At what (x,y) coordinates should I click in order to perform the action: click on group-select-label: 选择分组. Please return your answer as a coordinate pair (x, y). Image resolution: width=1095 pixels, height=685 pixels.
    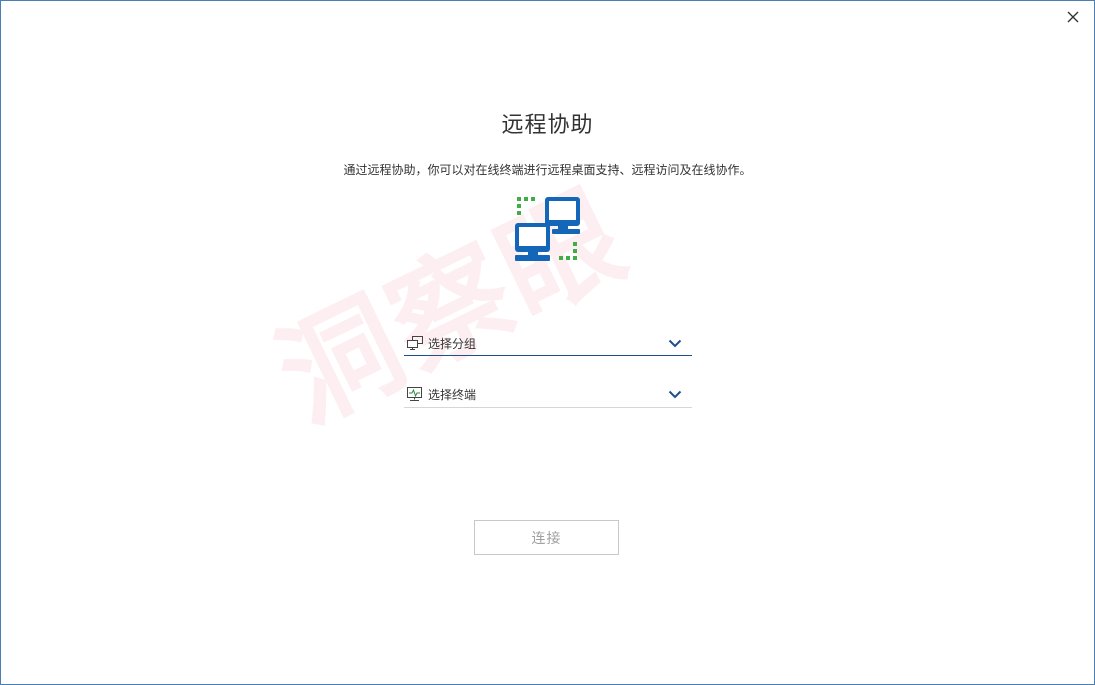
    Looking at the image, I should click on (452, 343).